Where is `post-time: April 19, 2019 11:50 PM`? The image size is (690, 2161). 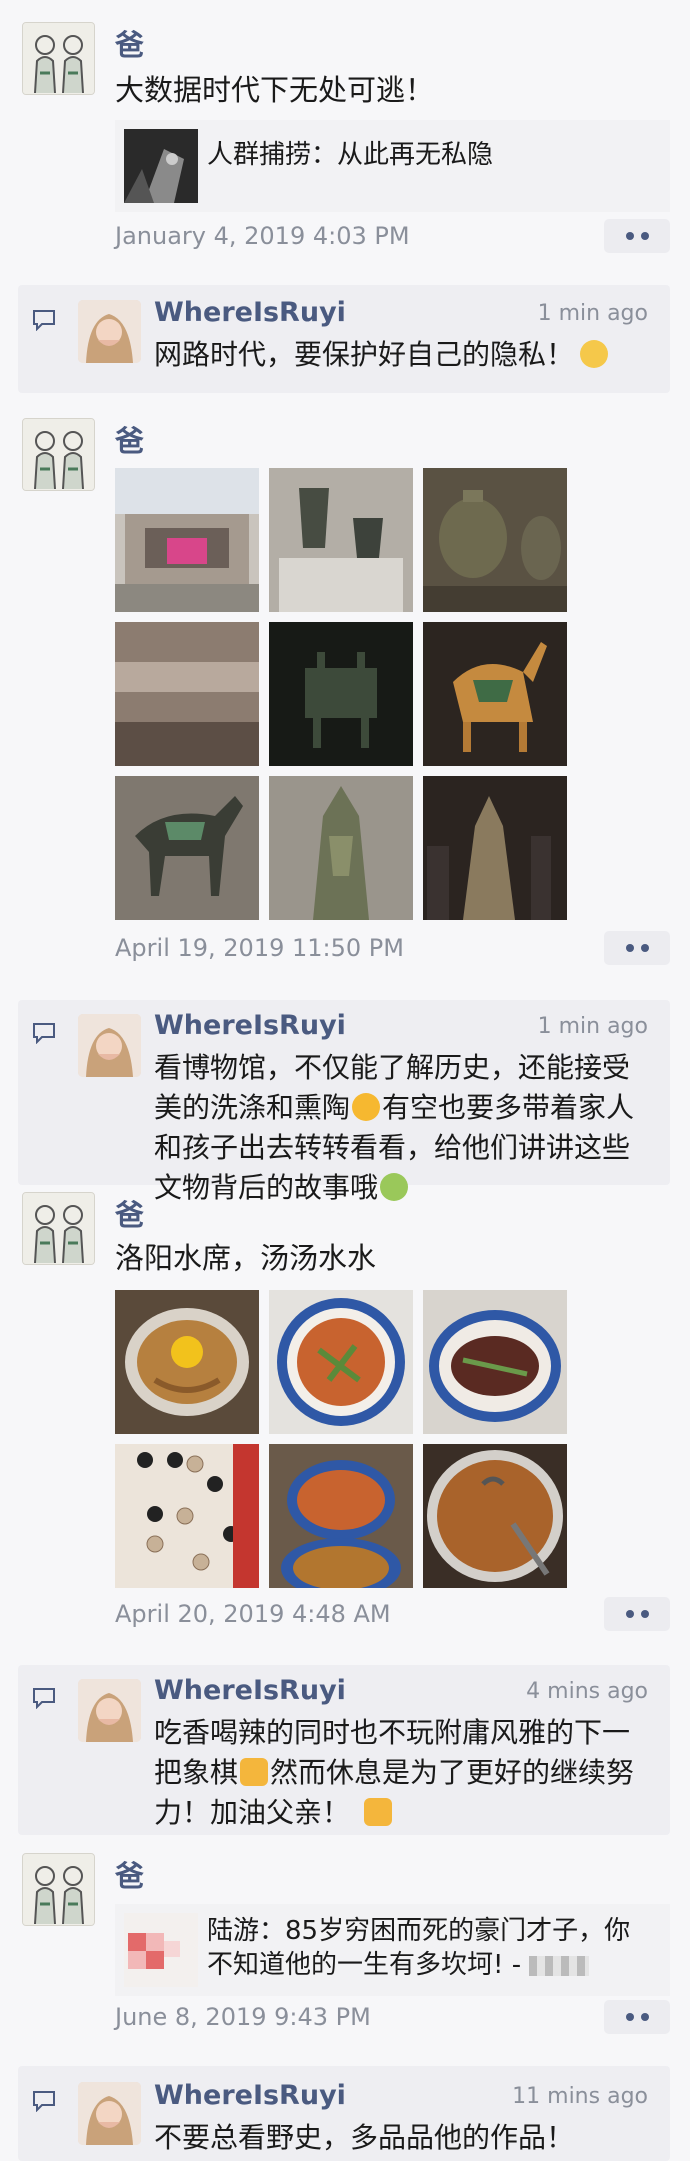 post-time: April 19, 2019 11:50 PM is located at coordinates (259, 948).